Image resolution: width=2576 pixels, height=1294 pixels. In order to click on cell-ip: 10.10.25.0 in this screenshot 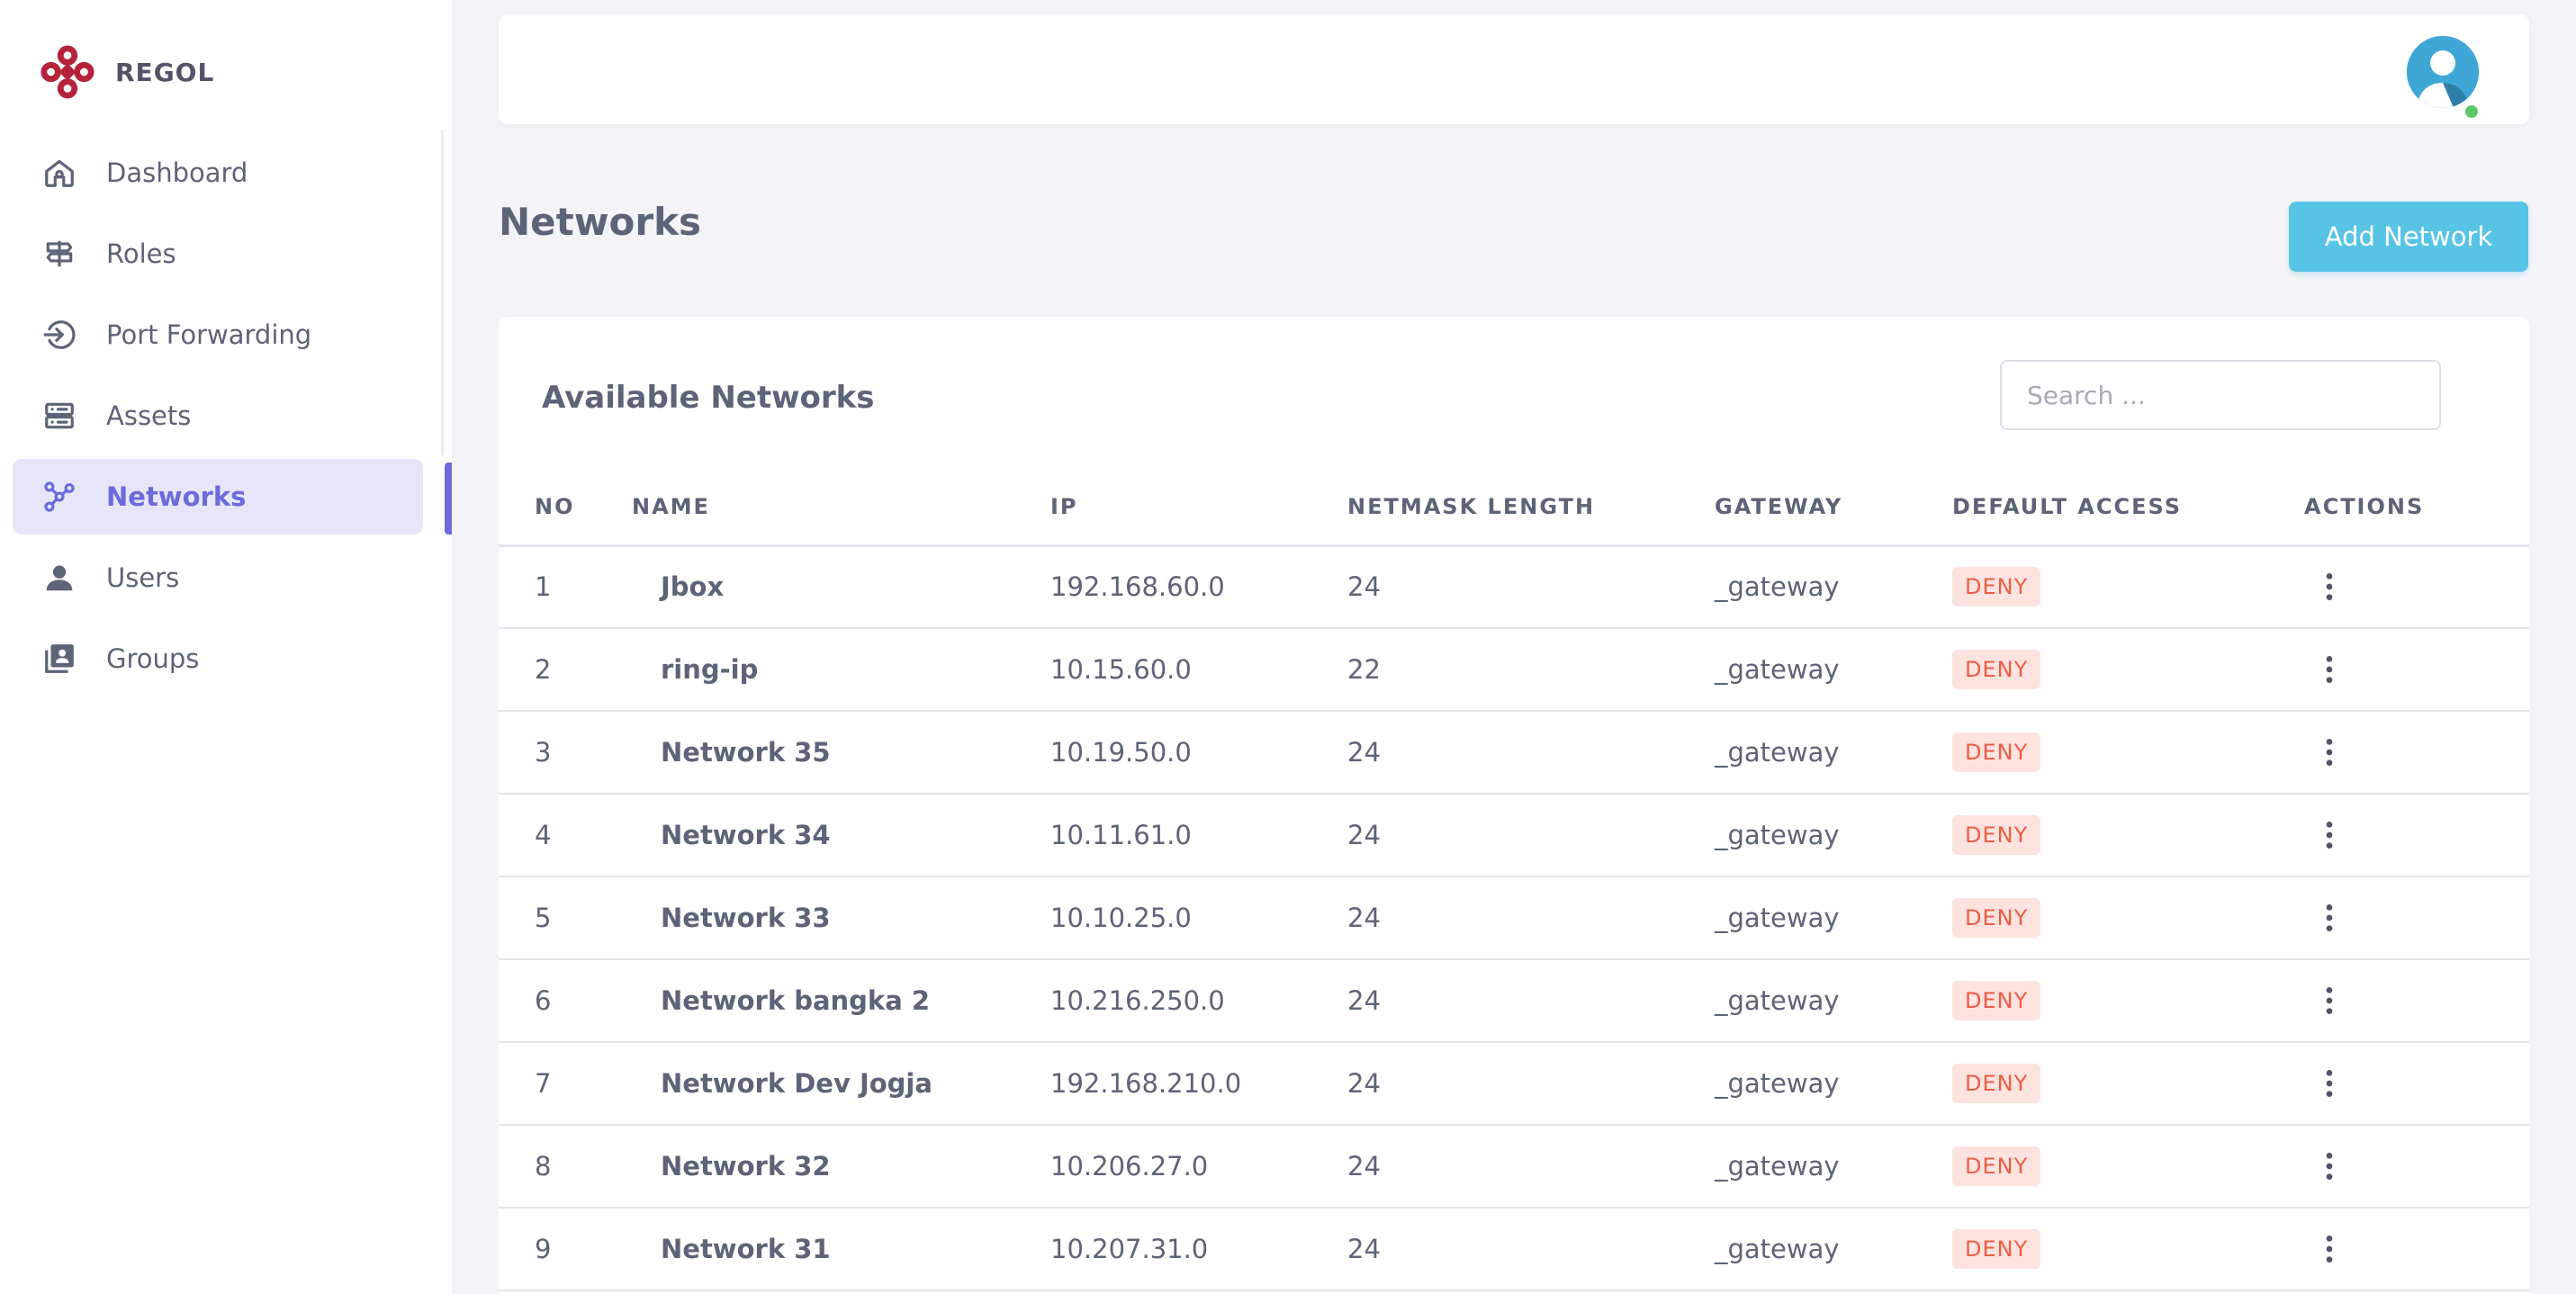, I will do `click(1198, 918)`.